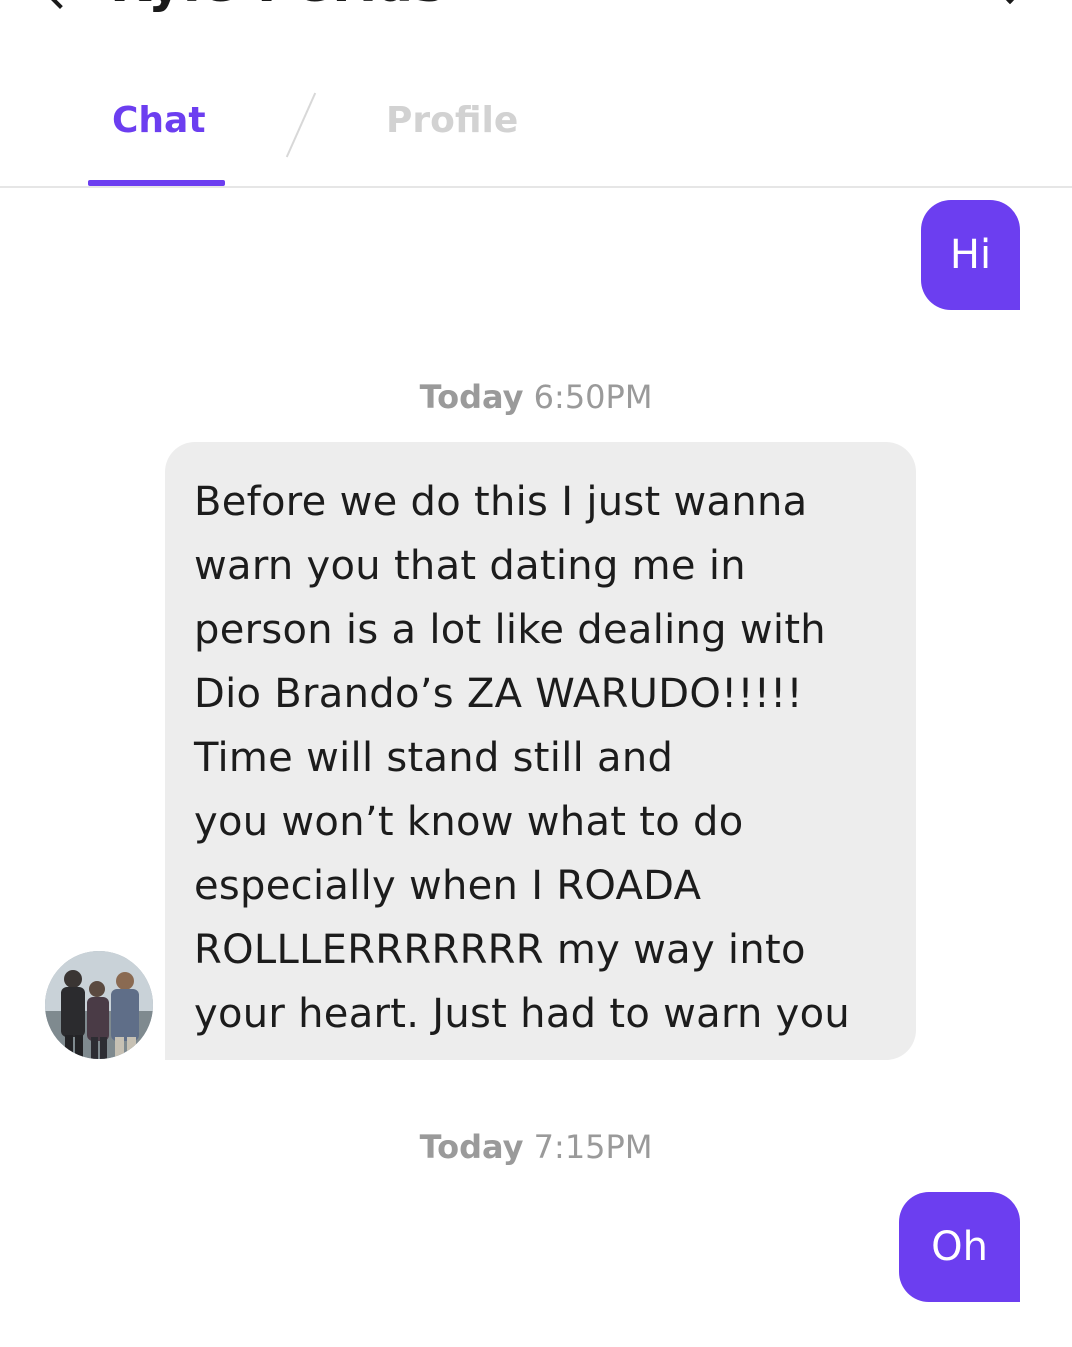 Image resolution: width=1072 pixels, height=1347 pixels. I want to click on outgoing-message-bubble: Oh, so click(959, 1247).